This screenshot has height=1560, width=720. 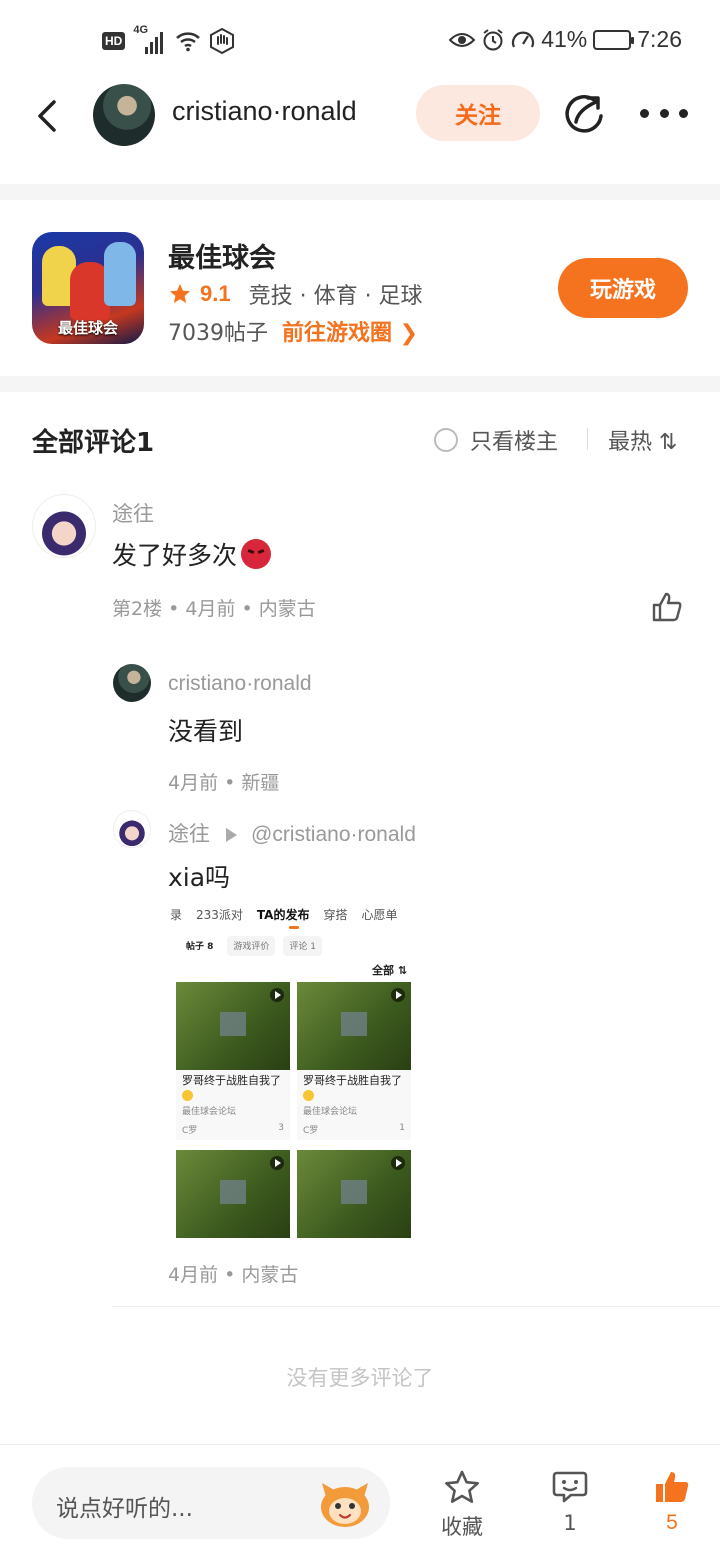 What do you see at coordinates (215, 293) in the screenshot?
I see `game-rating: 9.1` at bounding box center [215, 293].